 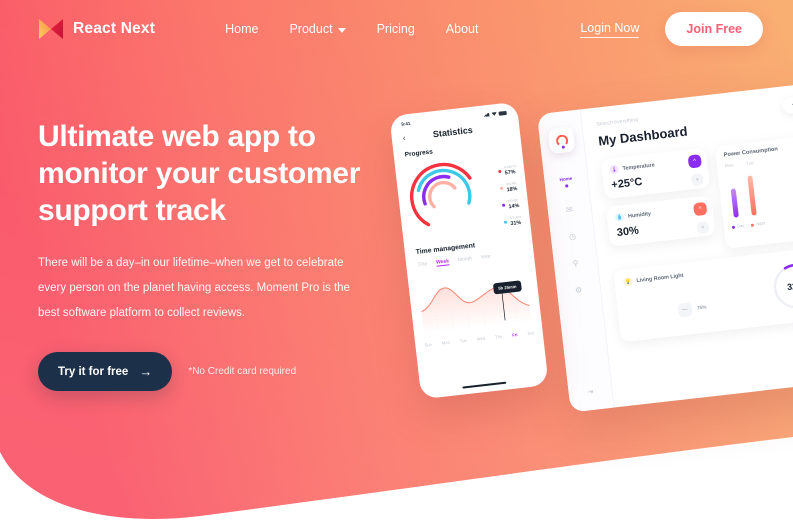 What do you see at coordinates (311, 29) in the screenshot?
I see `nav-link-product-label: Product` at bounding box center [311, 29].